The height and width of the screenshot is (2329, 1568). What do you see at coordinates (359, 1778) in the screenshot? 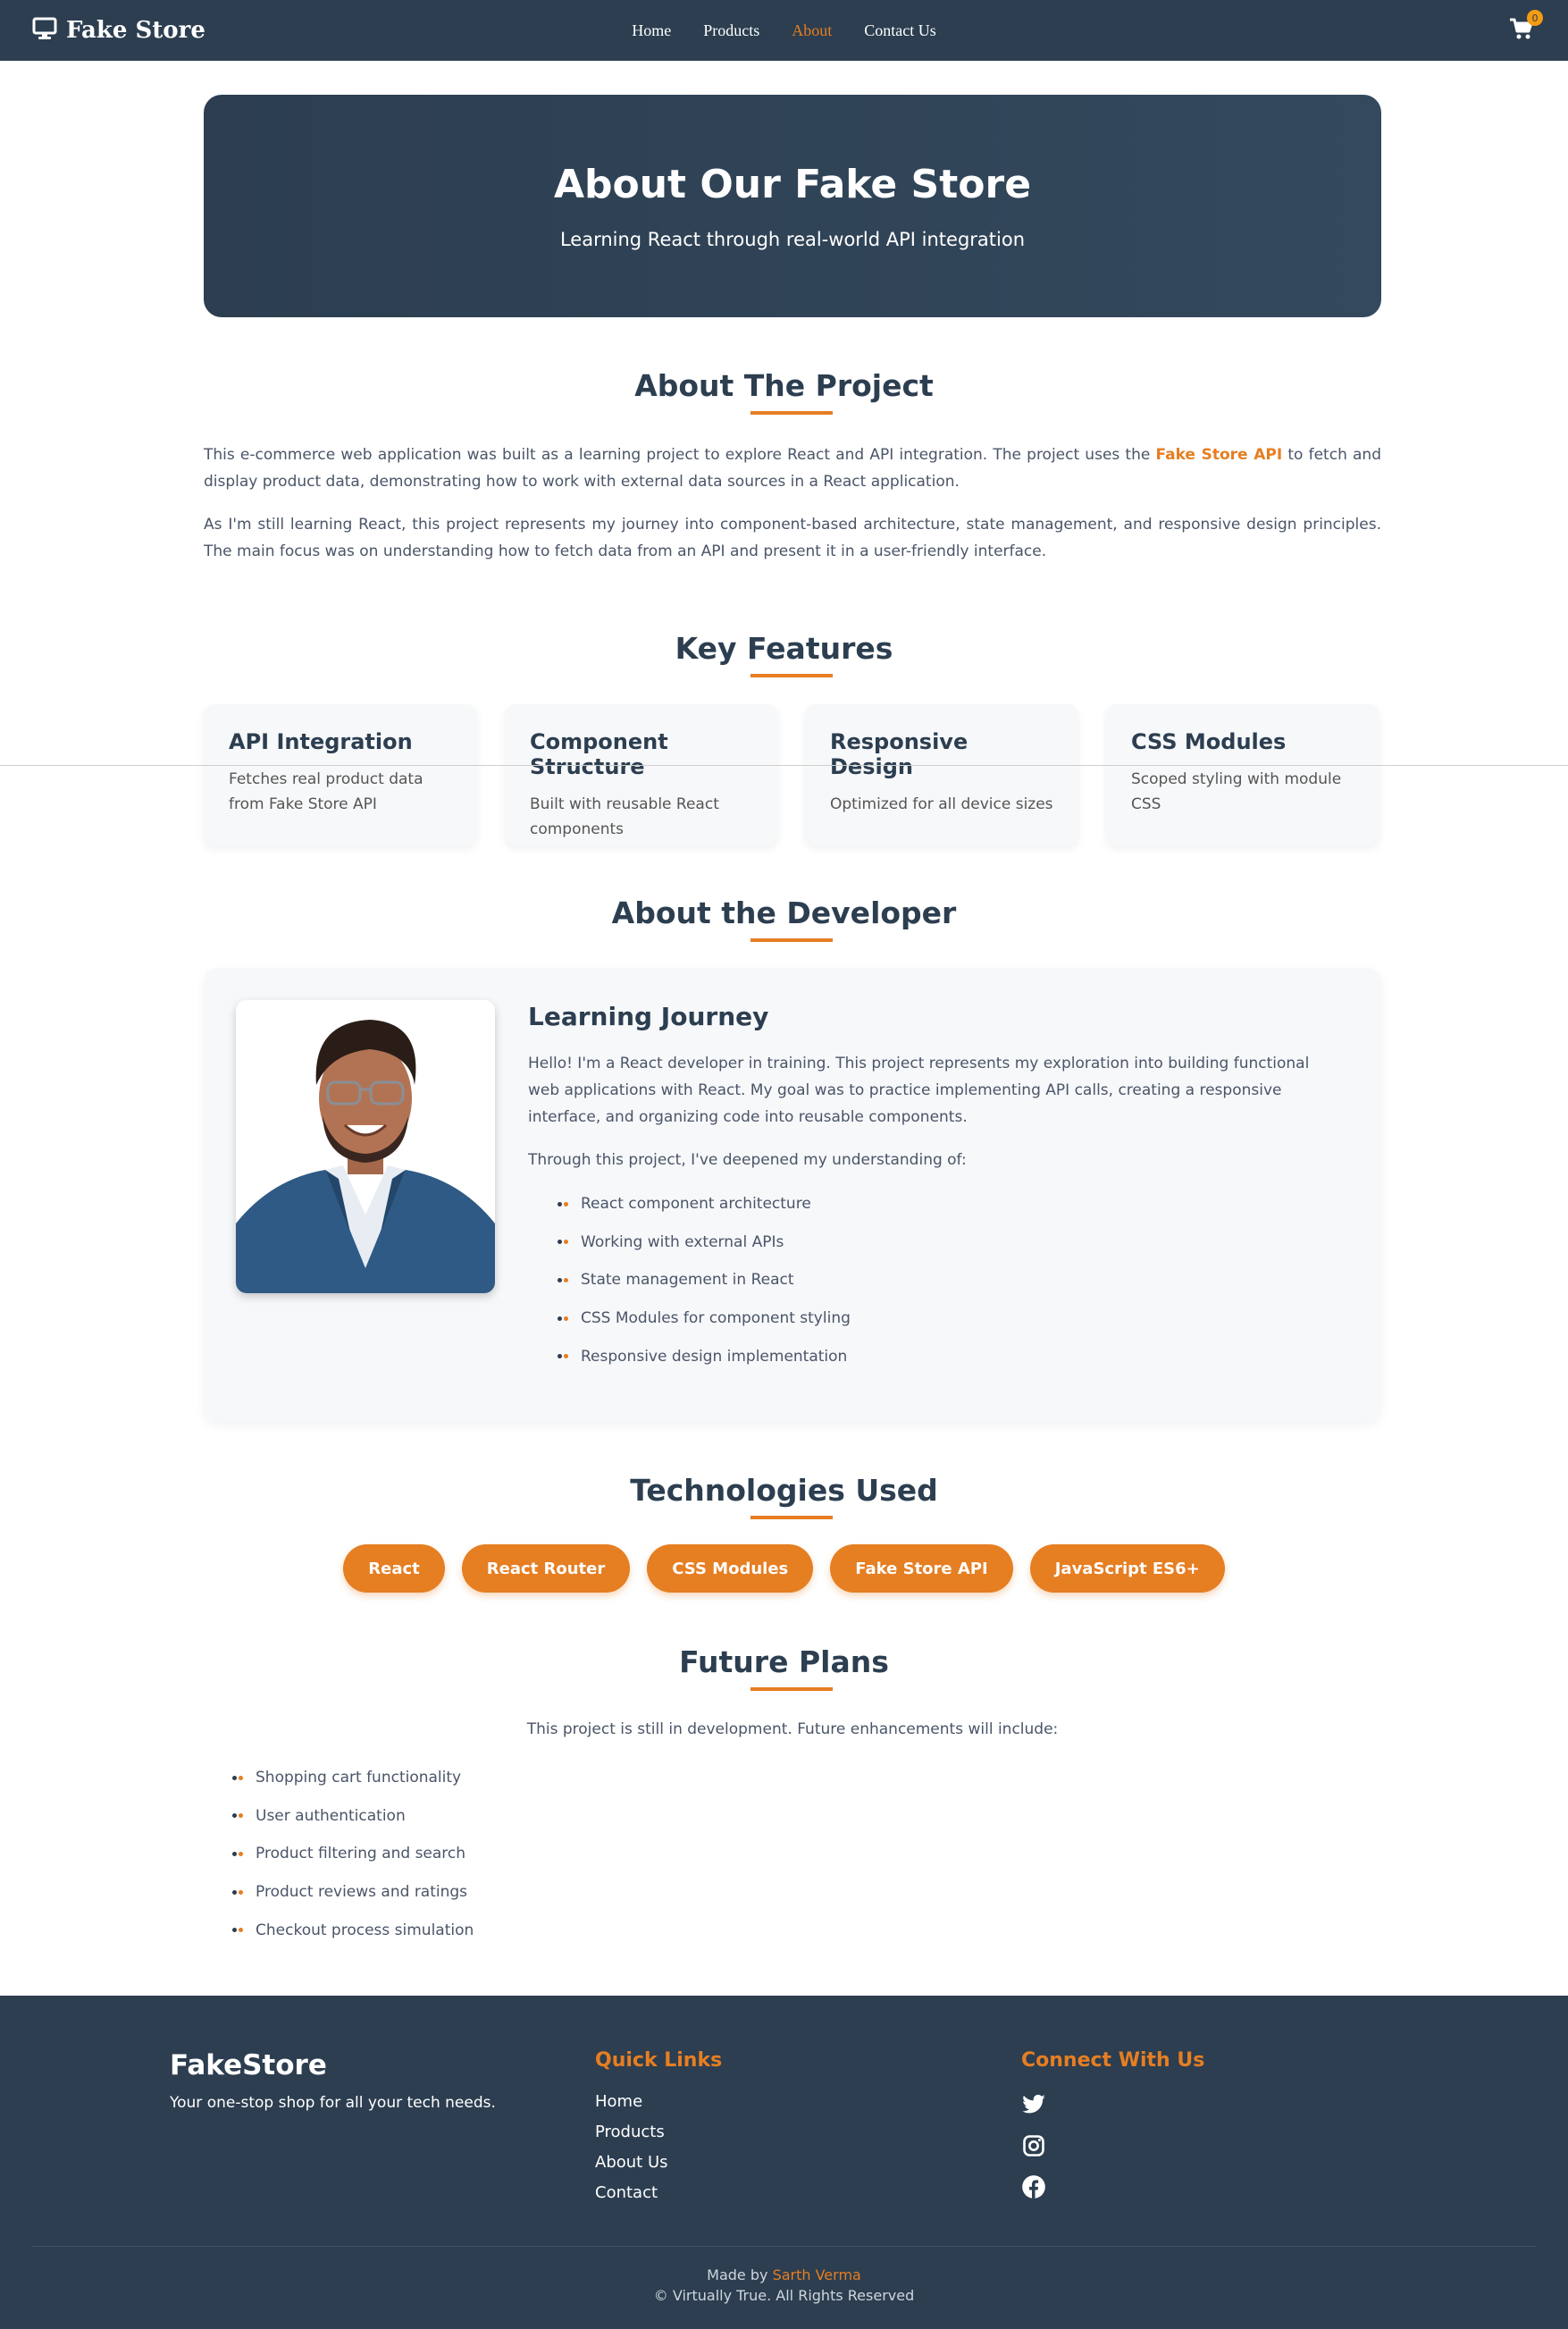
I see `list-item-text: Shopping cart functionality` at bounding box center [359, 1778].